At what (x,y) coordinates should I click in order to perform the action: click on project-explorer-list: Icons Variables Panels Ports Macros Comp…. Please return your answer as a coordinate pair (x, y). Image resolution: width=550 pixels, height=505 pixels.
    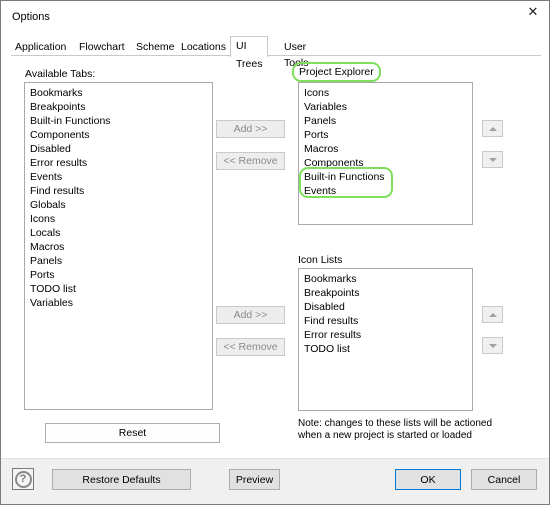
    Looking at the image, I should click on (385, 153).